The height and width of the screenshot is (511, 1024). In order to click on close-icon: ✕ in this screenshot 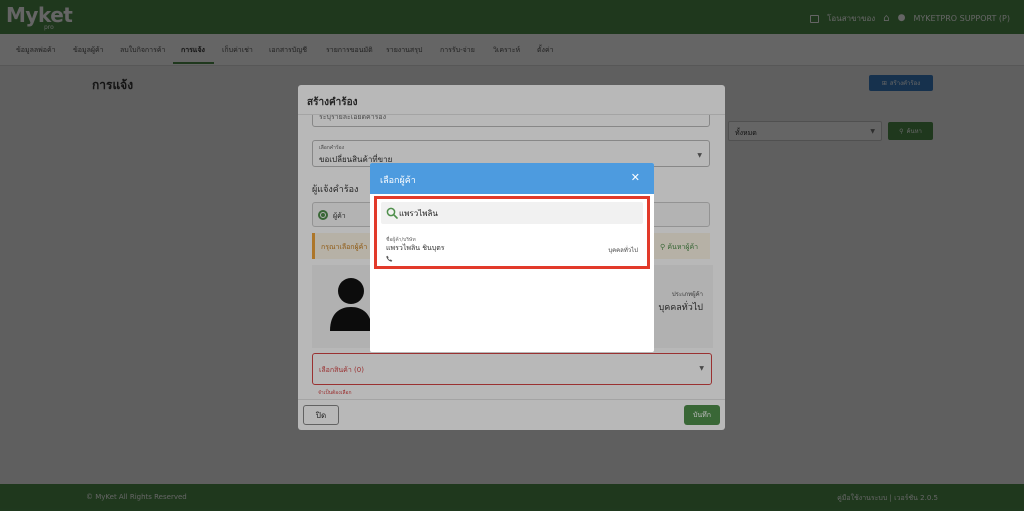, I will do `click(635, 177)`.